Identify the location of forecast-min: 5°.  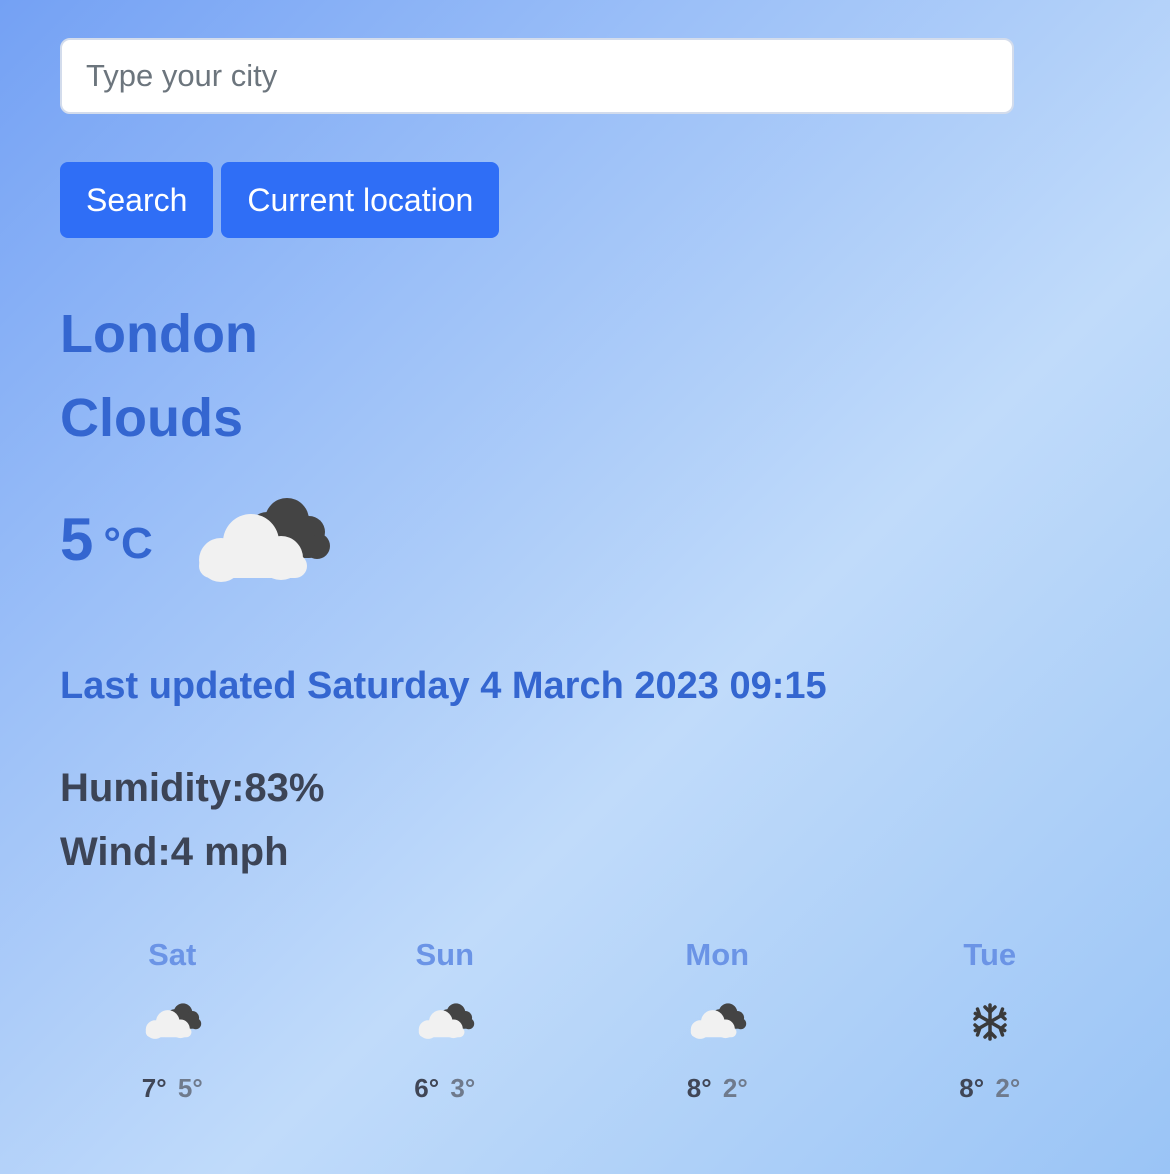
(190, 1088).